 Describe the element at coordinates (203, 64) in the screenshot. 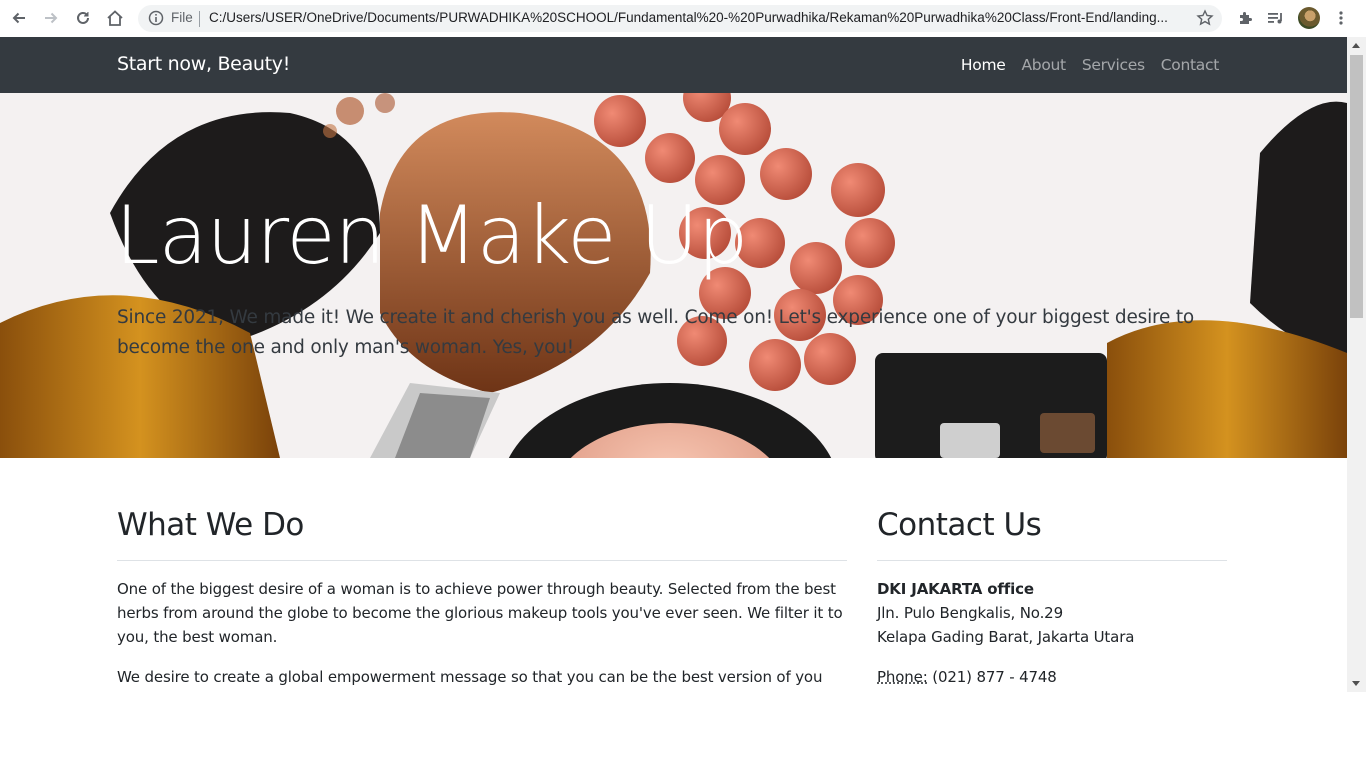

I see `navbar-brand: Start now, Beauty!` at that location.